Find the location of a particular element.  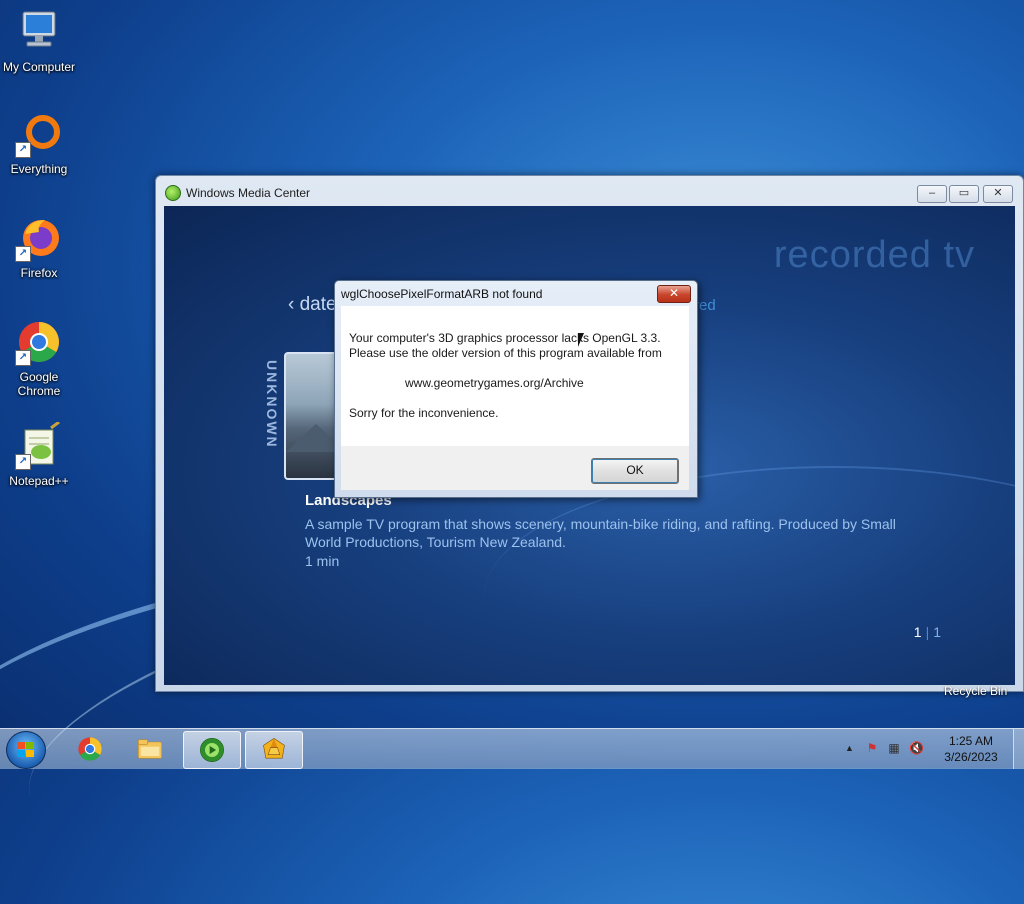

maximize-button: ▭ is located at coordinates (964, 194).